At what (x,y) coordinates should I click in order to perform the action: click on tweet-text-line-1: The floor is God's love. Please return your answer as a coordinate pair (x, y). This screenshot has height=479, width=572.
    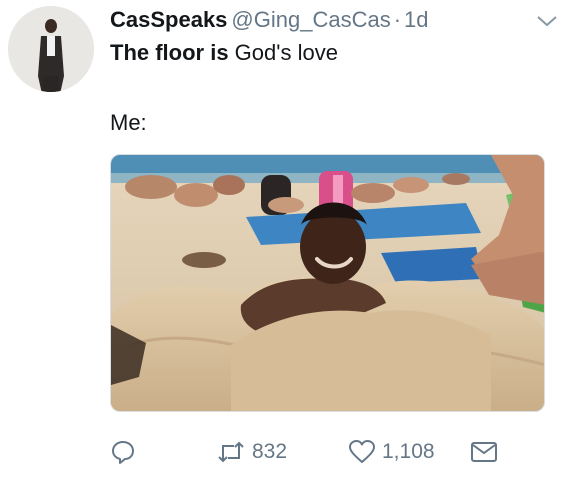
    Looking at the image, I should click on (224, 53).